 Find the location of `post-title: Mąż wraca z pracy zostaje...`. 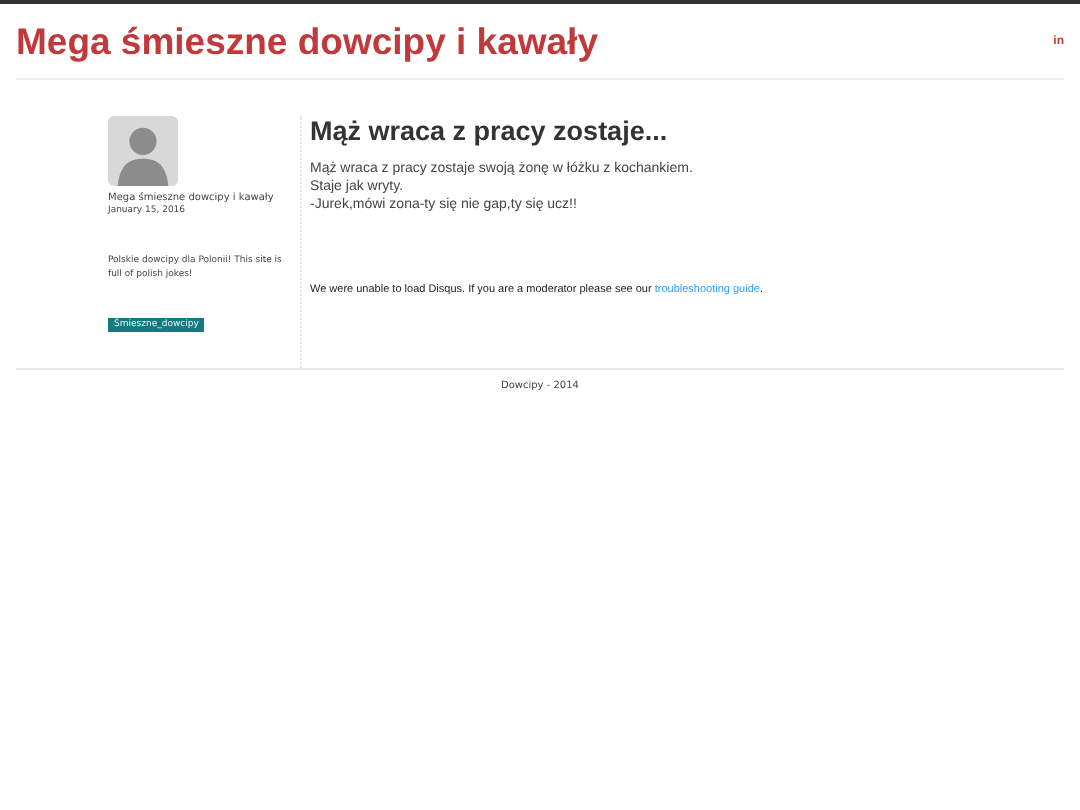

post-title: Mąż wraca z pracy zostaje... is located at coordinates (490, 131).